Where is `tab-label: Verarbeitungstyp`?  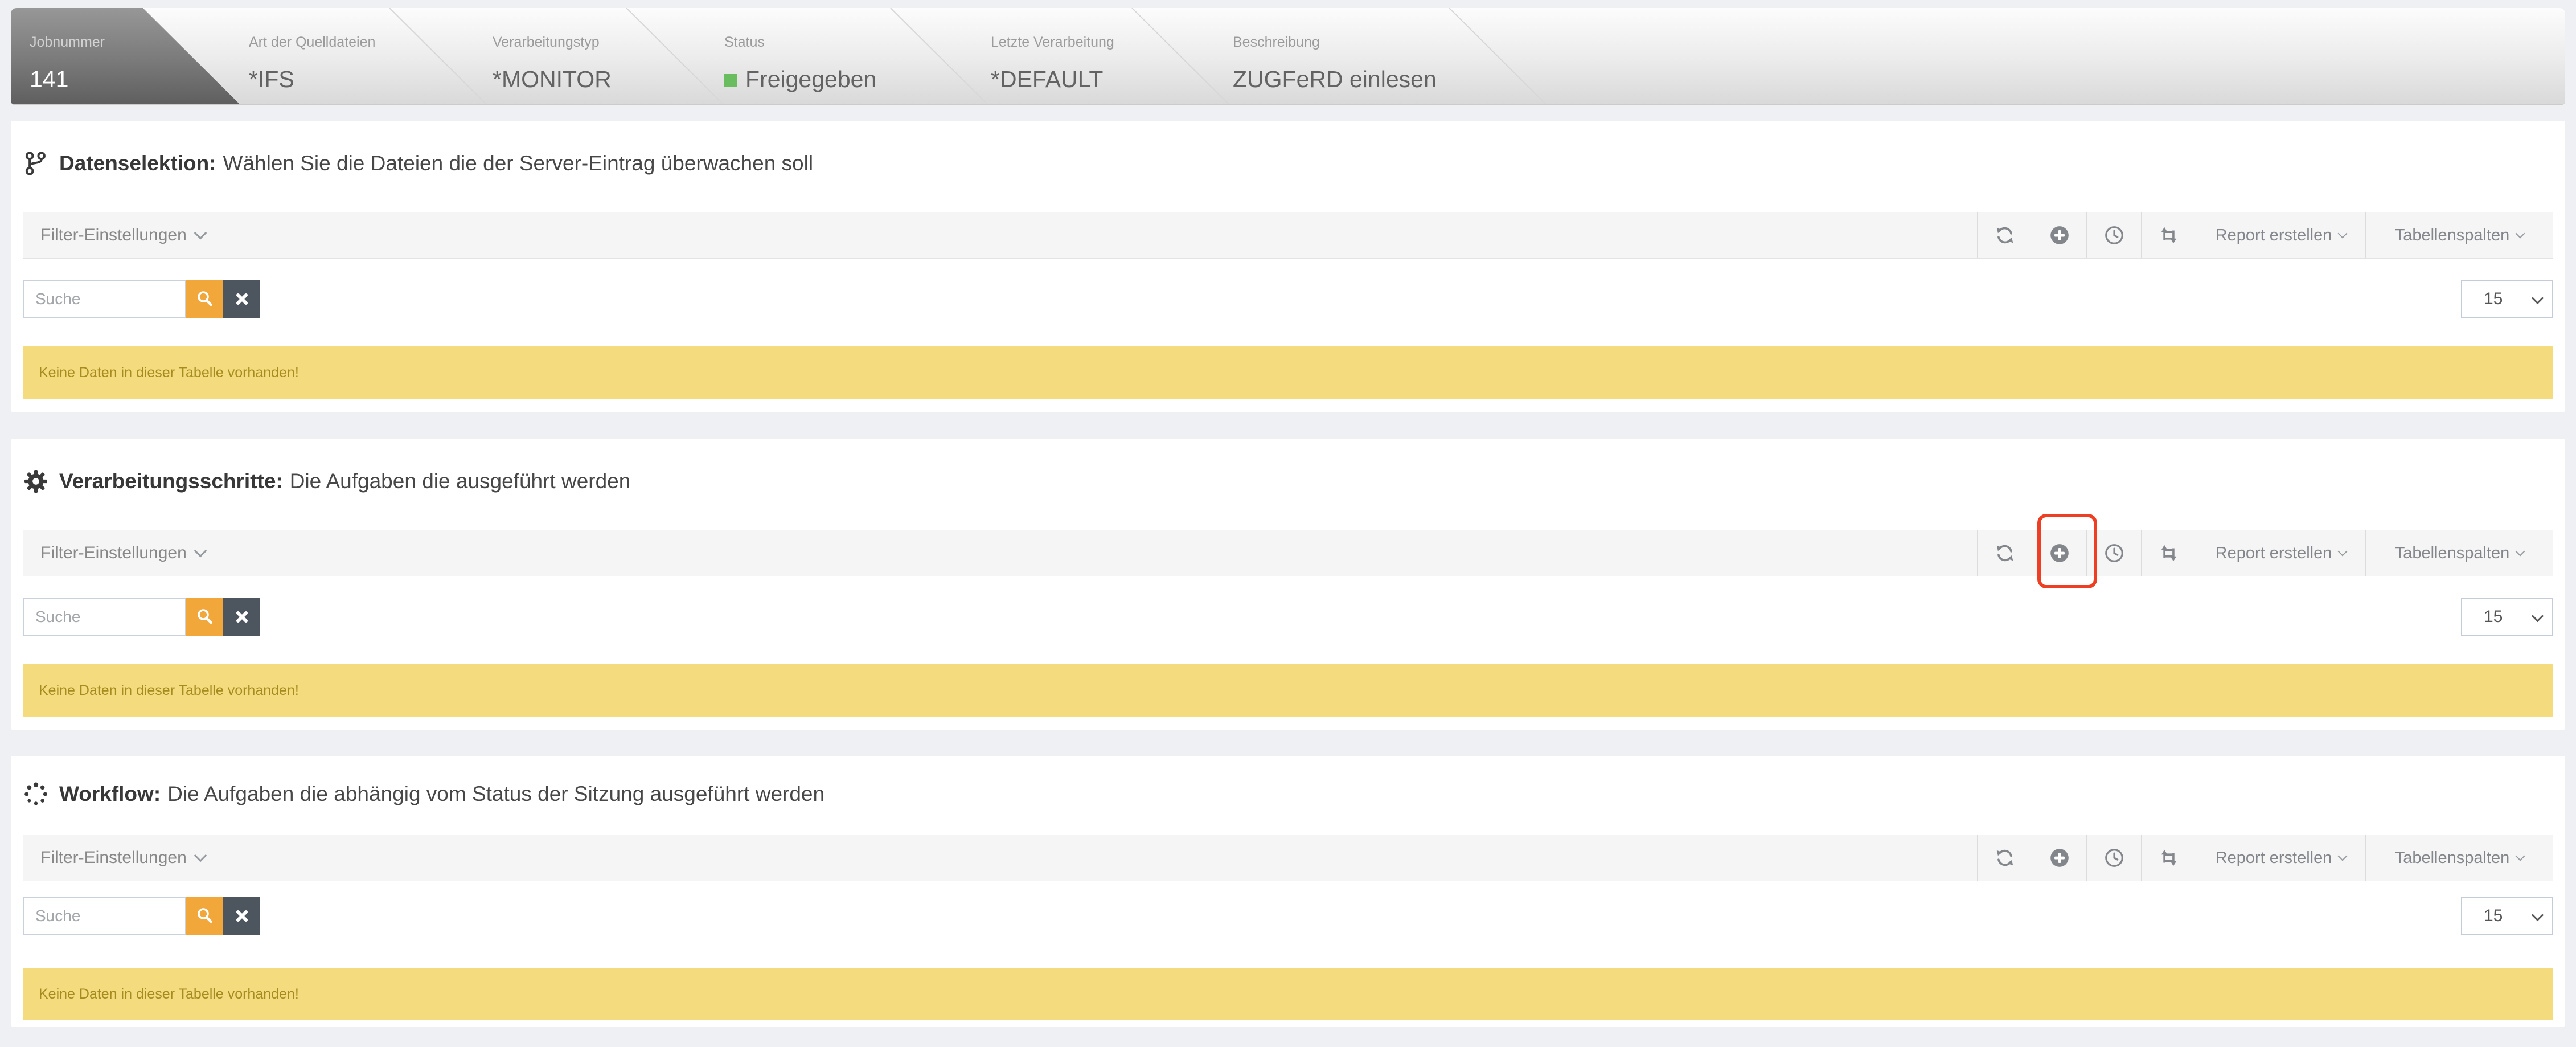 tab-label: Verarbeitungstyp is located at coordinates (546, 42).